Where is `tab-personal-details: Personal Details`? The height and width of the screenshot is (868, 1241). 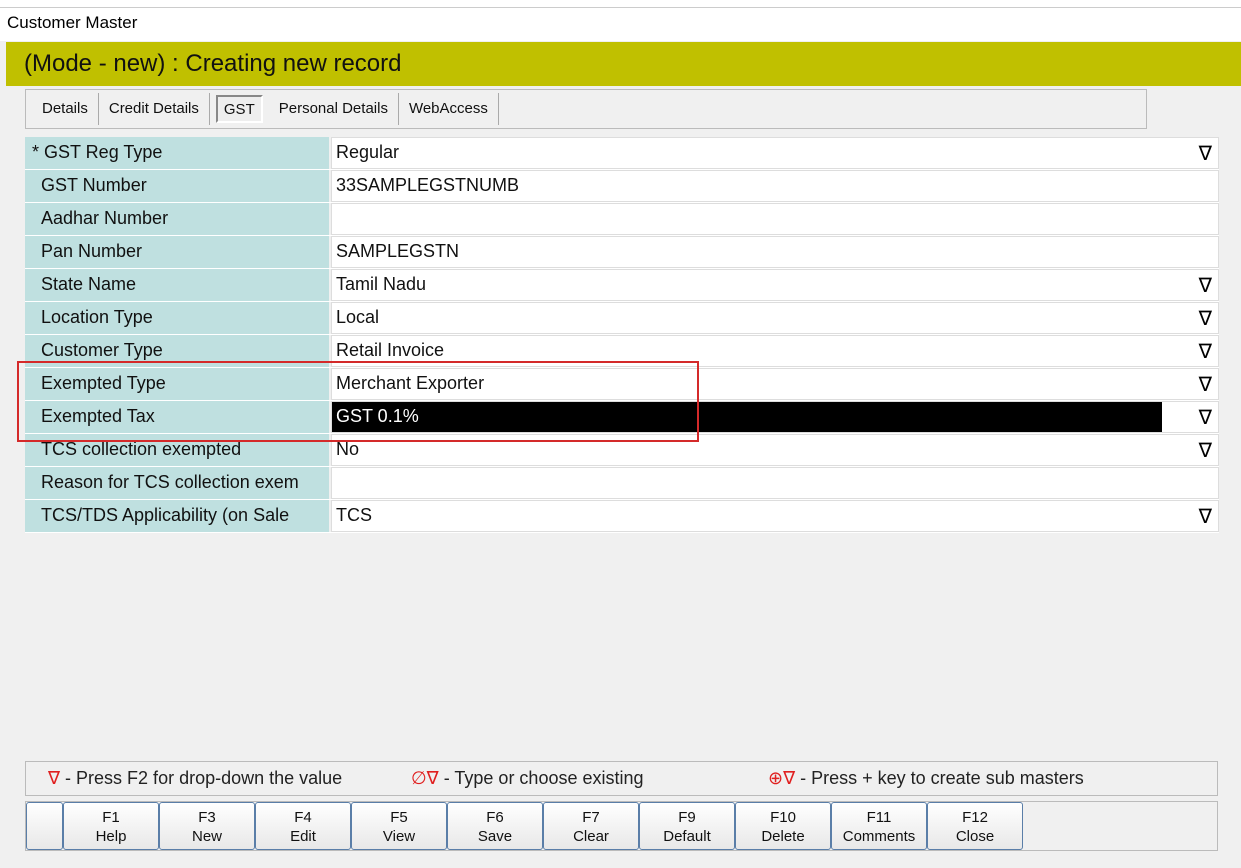 tab-personal-details: Personal Details is located at coordinates (334, 109).